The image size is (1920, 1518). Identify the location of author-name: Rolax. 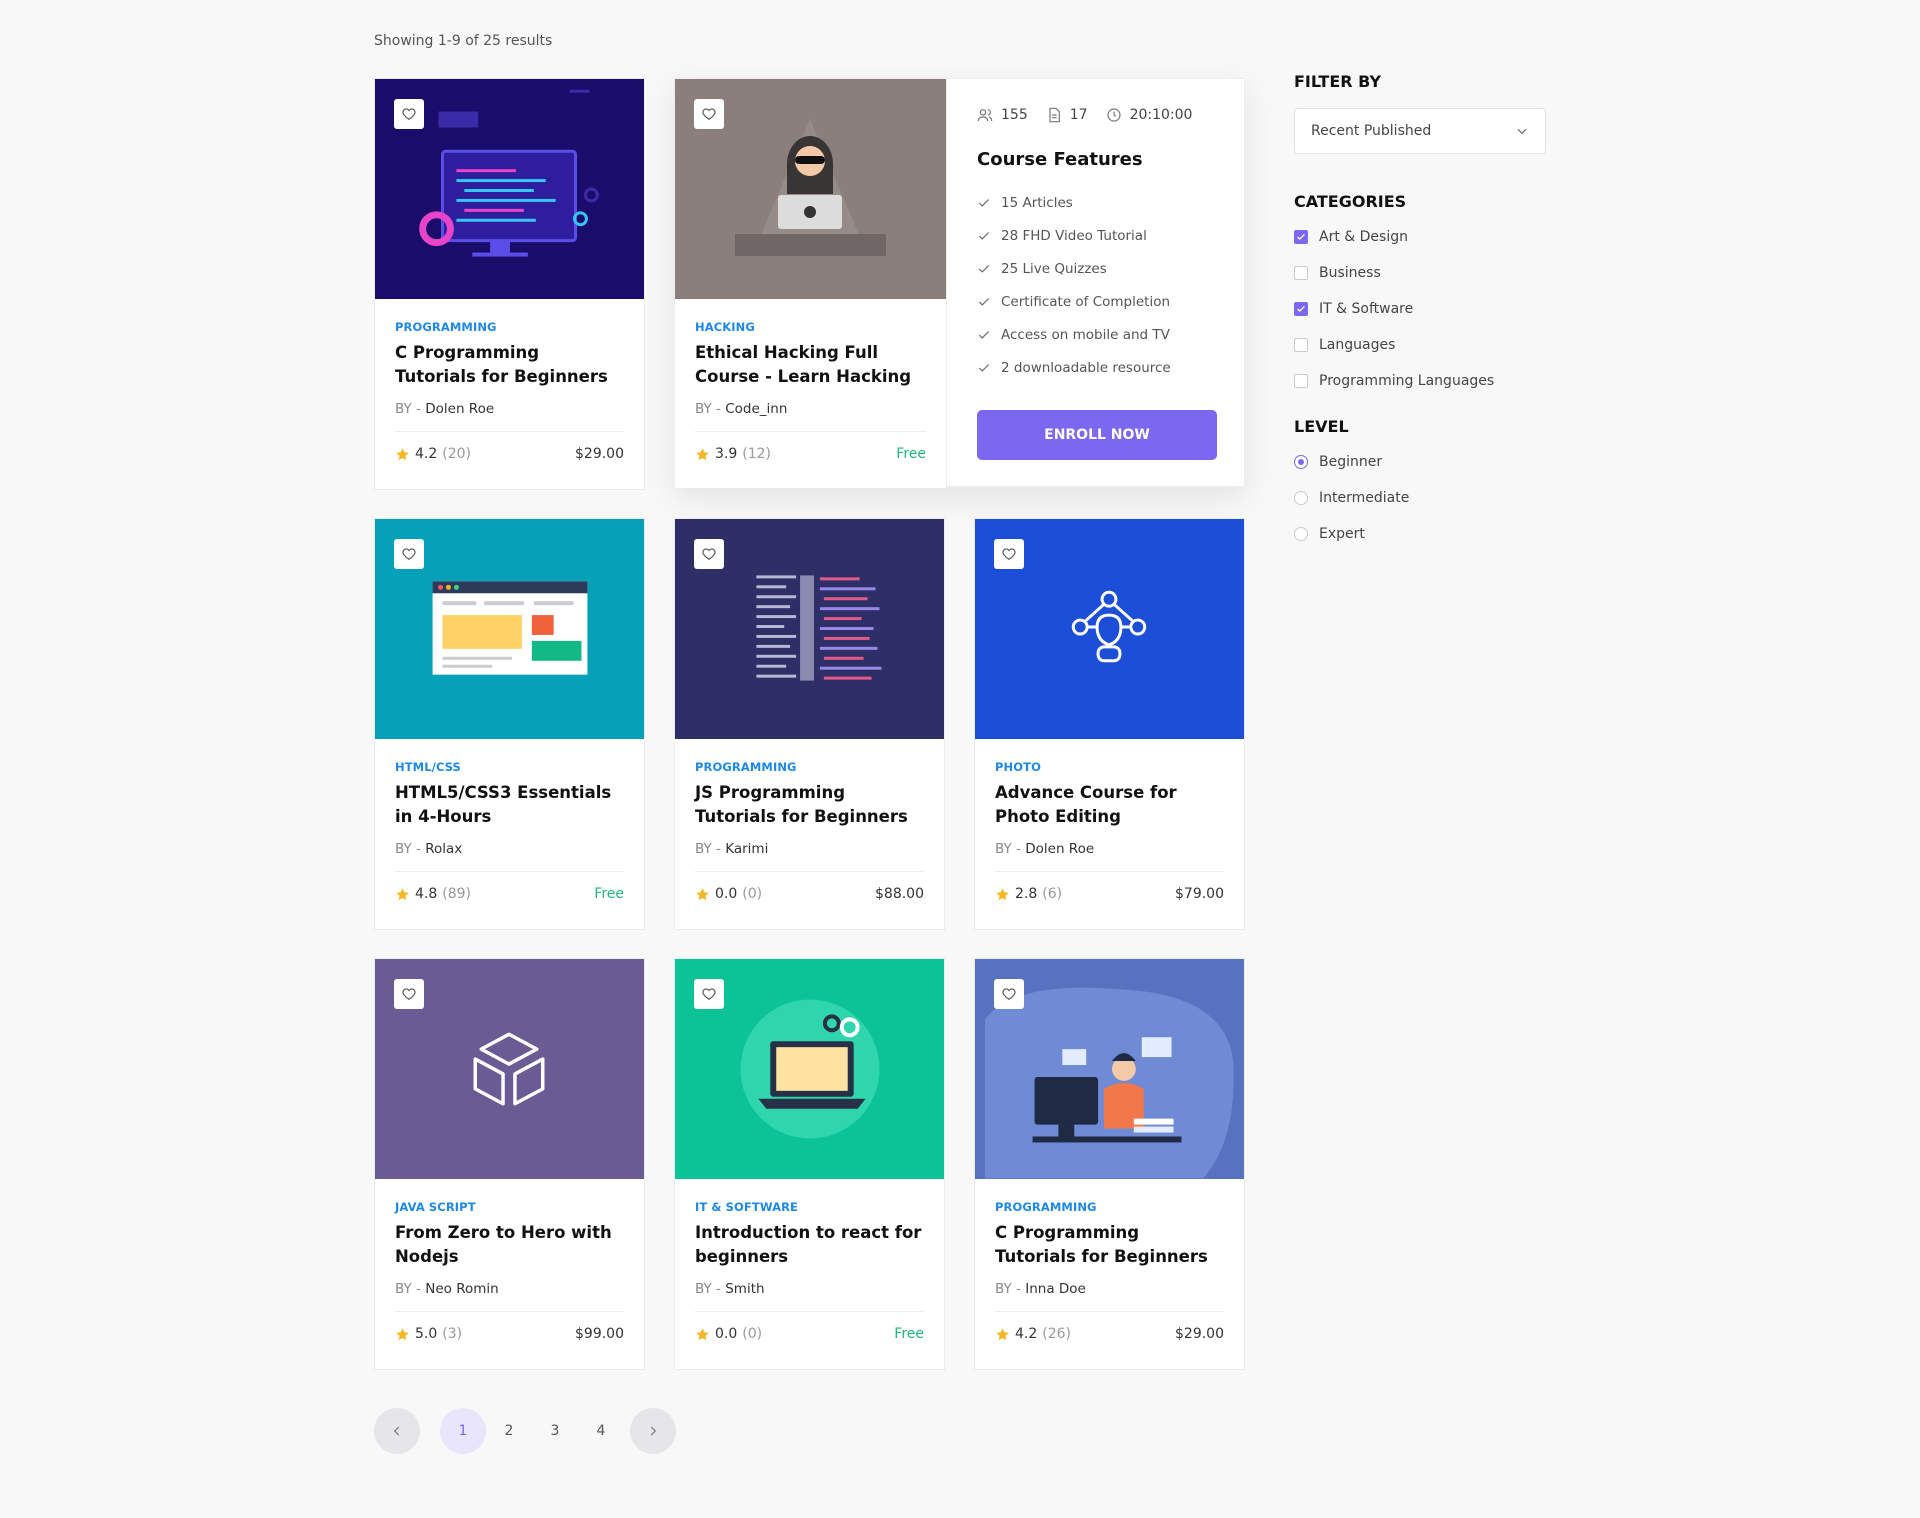
(443, 849).